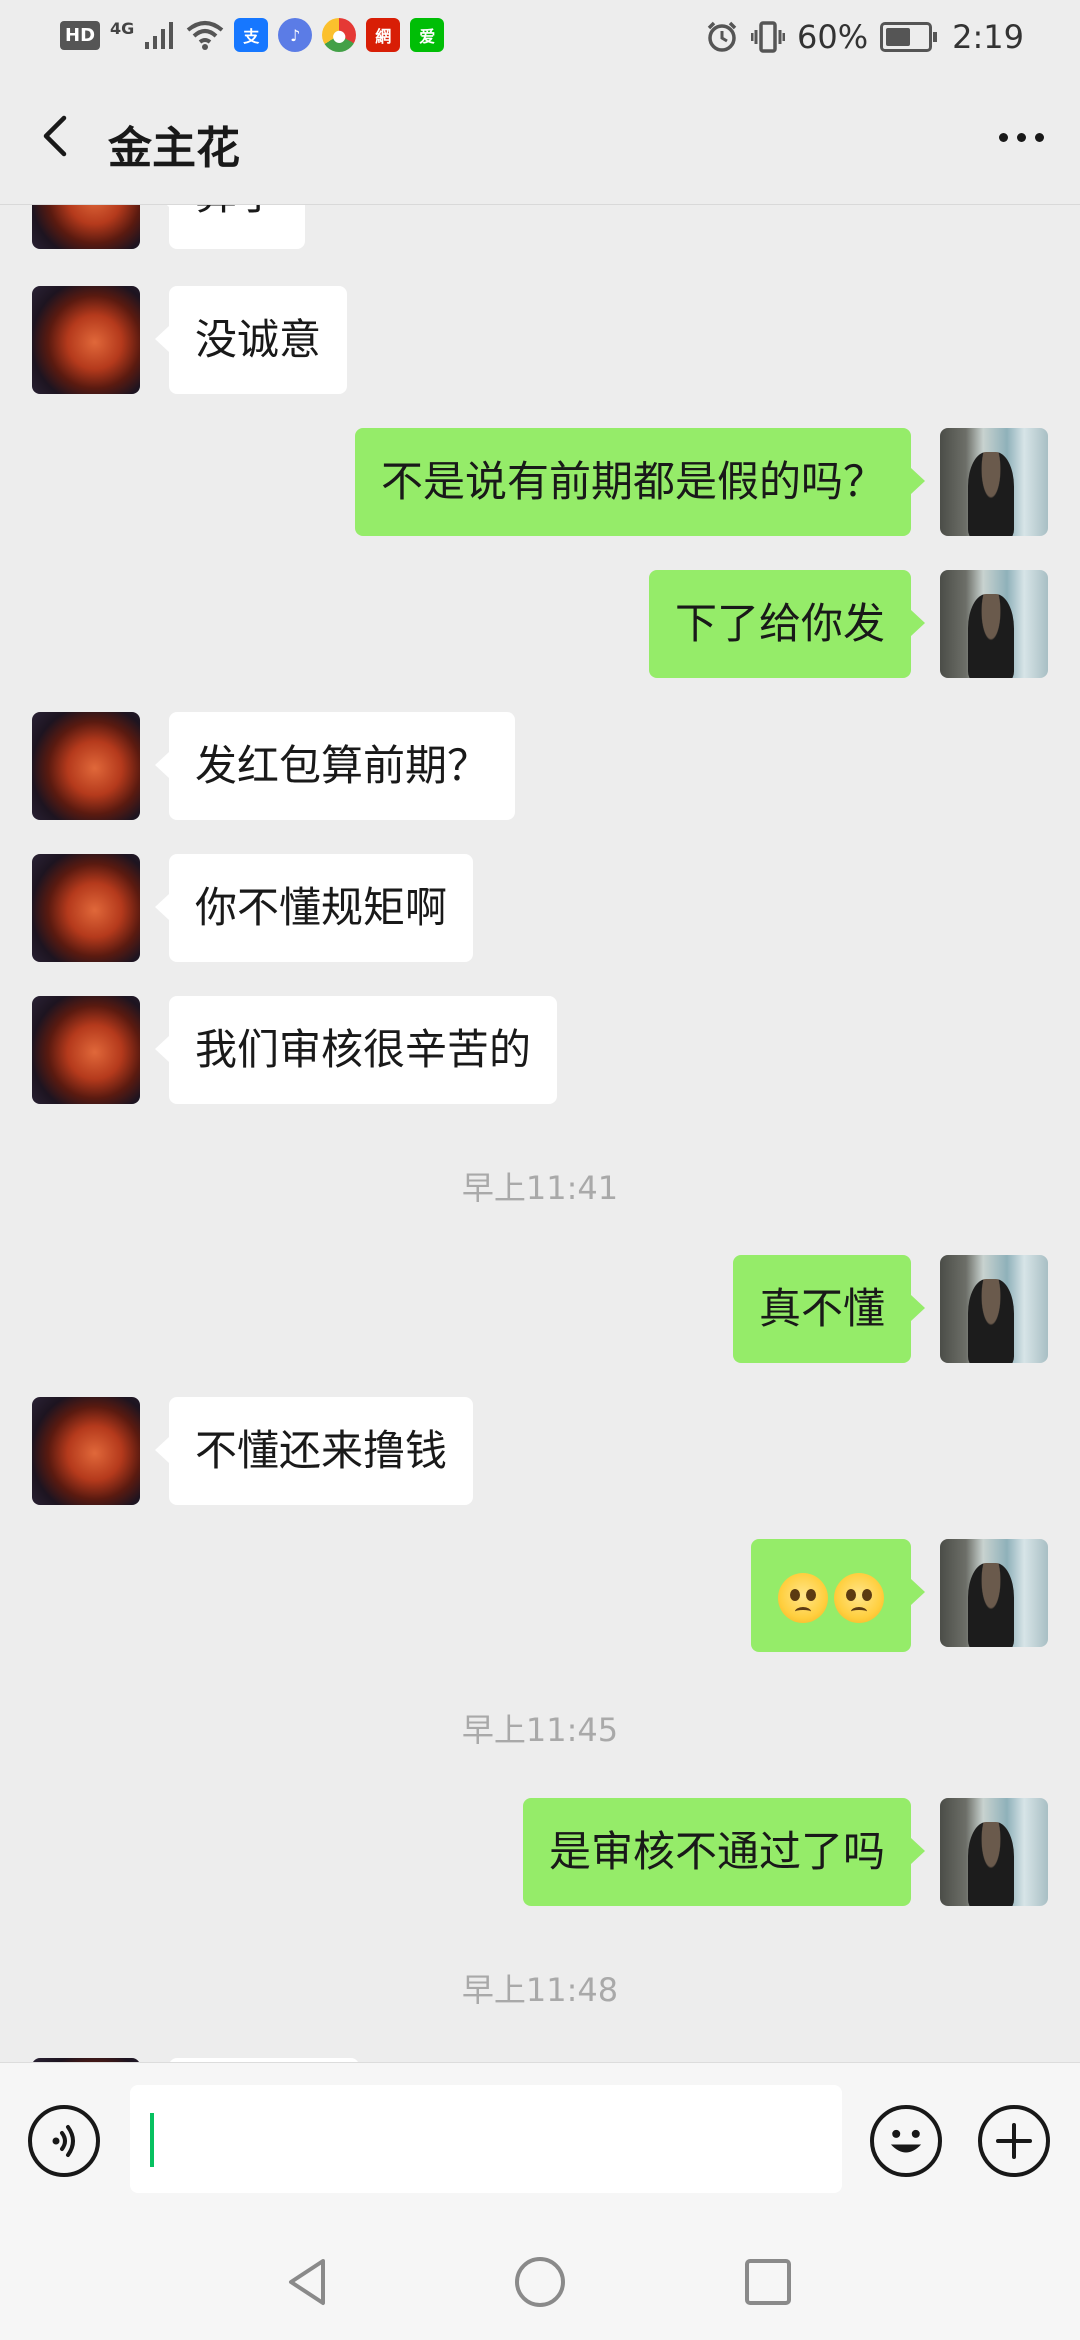  I want to click on more-functions-button, so click(1014, 2141).